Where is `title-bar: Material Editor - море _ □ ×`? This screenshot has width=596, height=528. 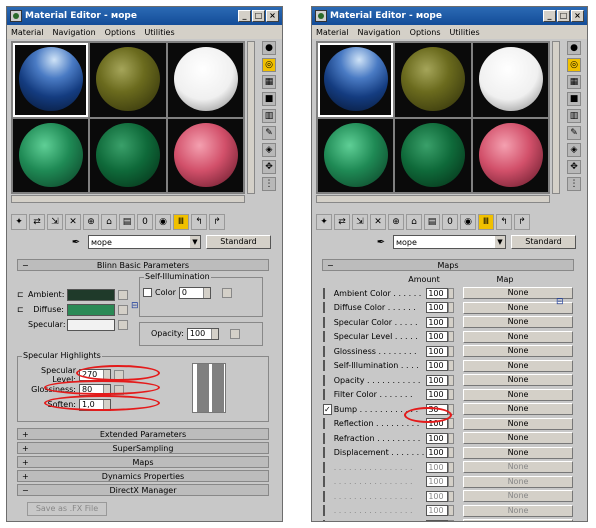 title-bar: Material Editor - море _ □ × is located at coordinates (449, 16).